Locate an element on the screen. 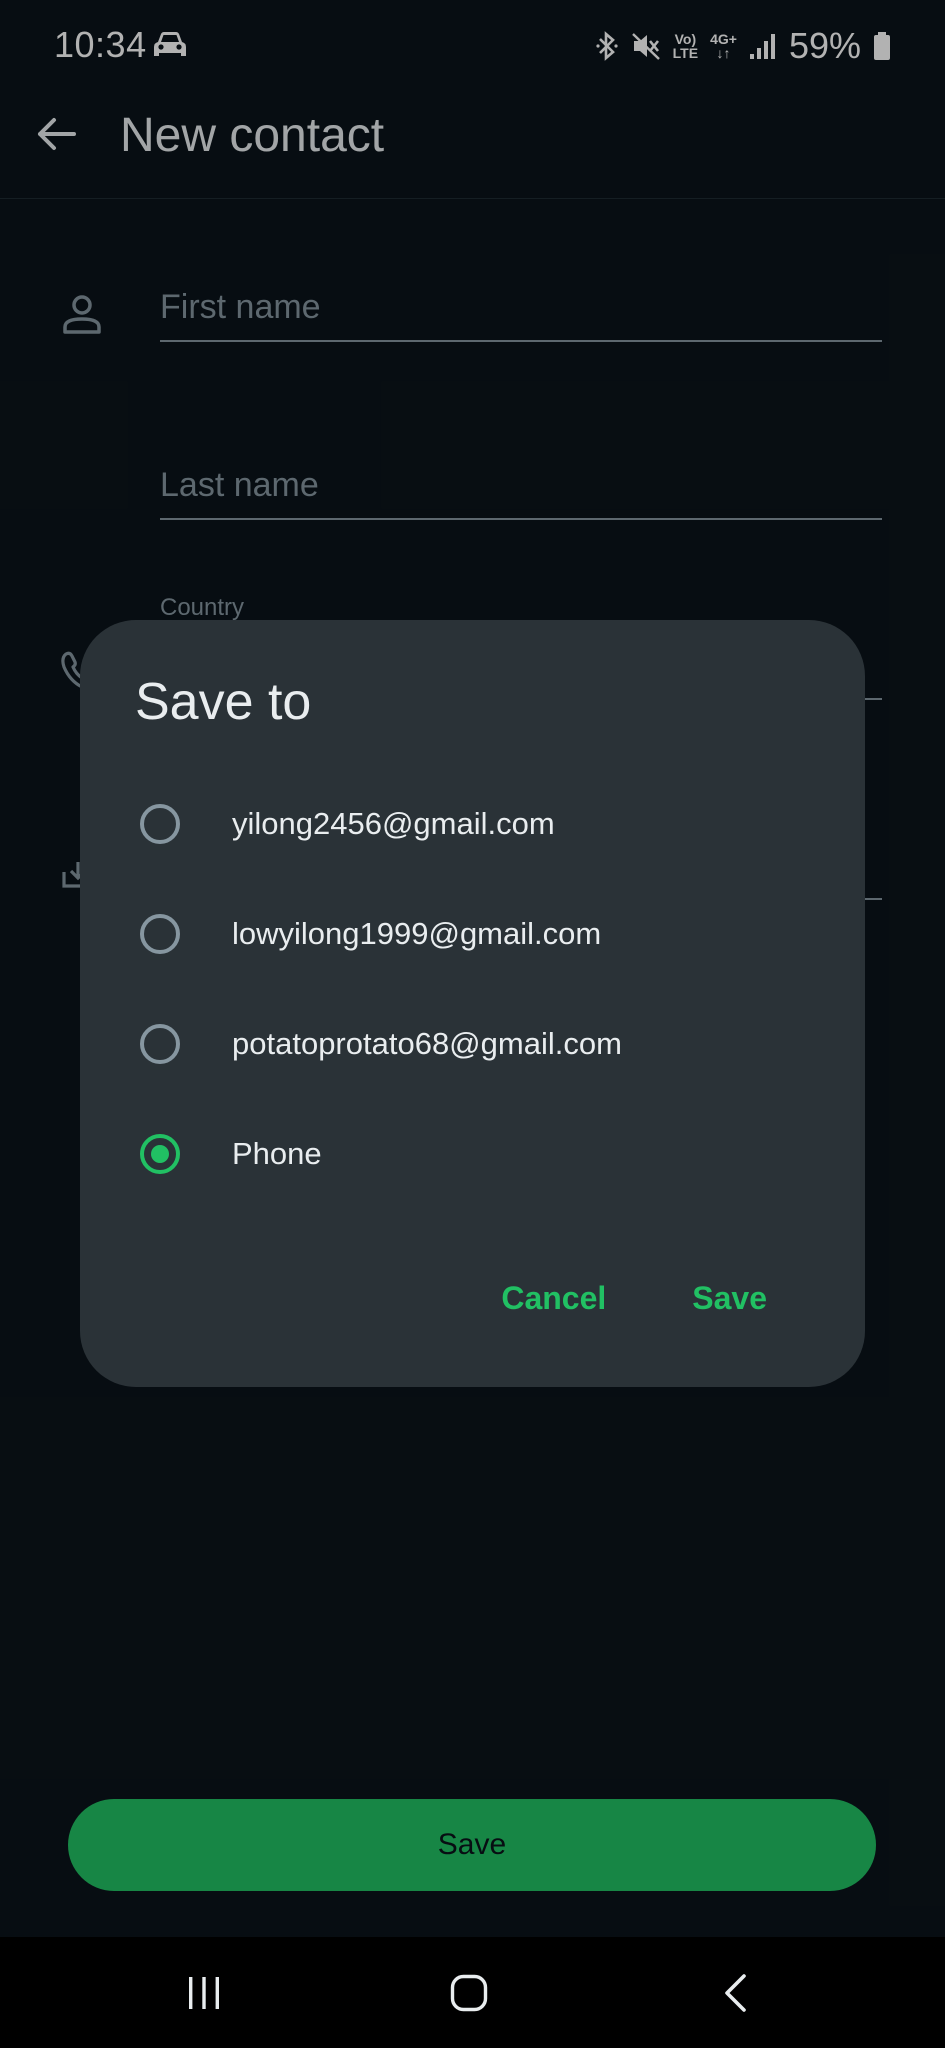  option-account-1: yilong2456@gmail.com is located at coordinates (472, 827).